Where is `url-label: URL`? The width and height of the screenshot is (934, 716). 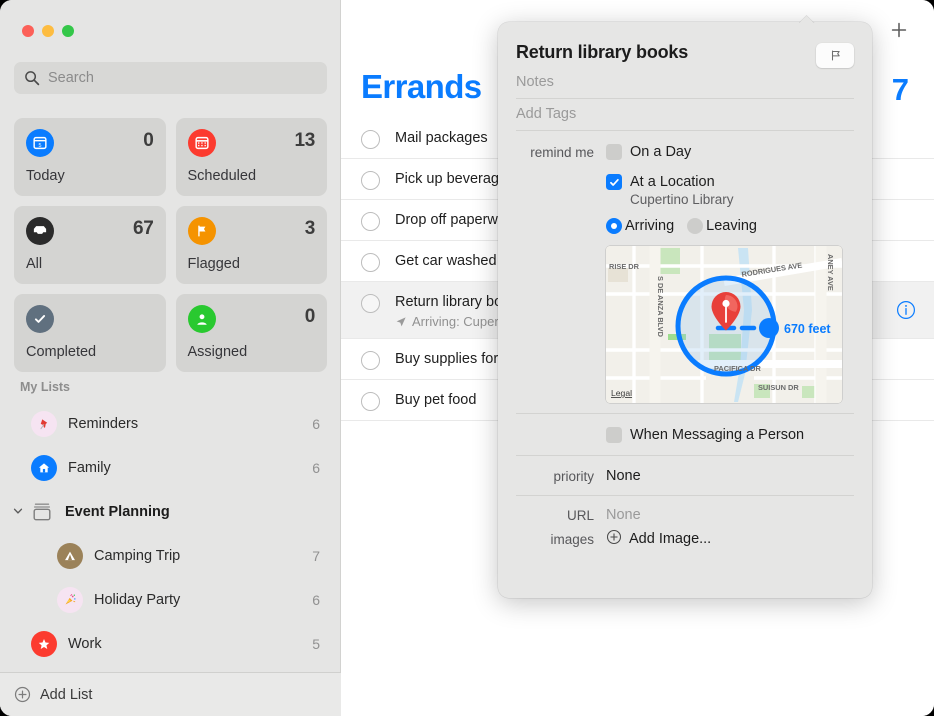 url-label: URL is located at coordinates (580, 515).